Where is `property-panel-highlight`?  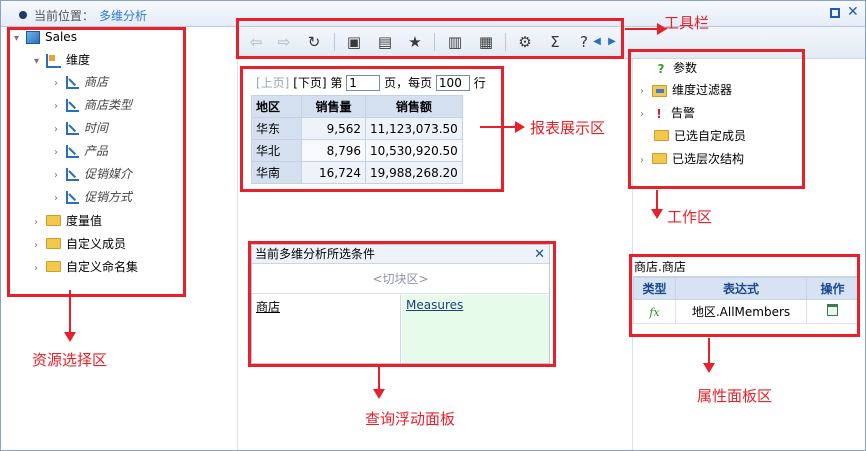
property-panel-highlight is located at coordinates (744, 295).